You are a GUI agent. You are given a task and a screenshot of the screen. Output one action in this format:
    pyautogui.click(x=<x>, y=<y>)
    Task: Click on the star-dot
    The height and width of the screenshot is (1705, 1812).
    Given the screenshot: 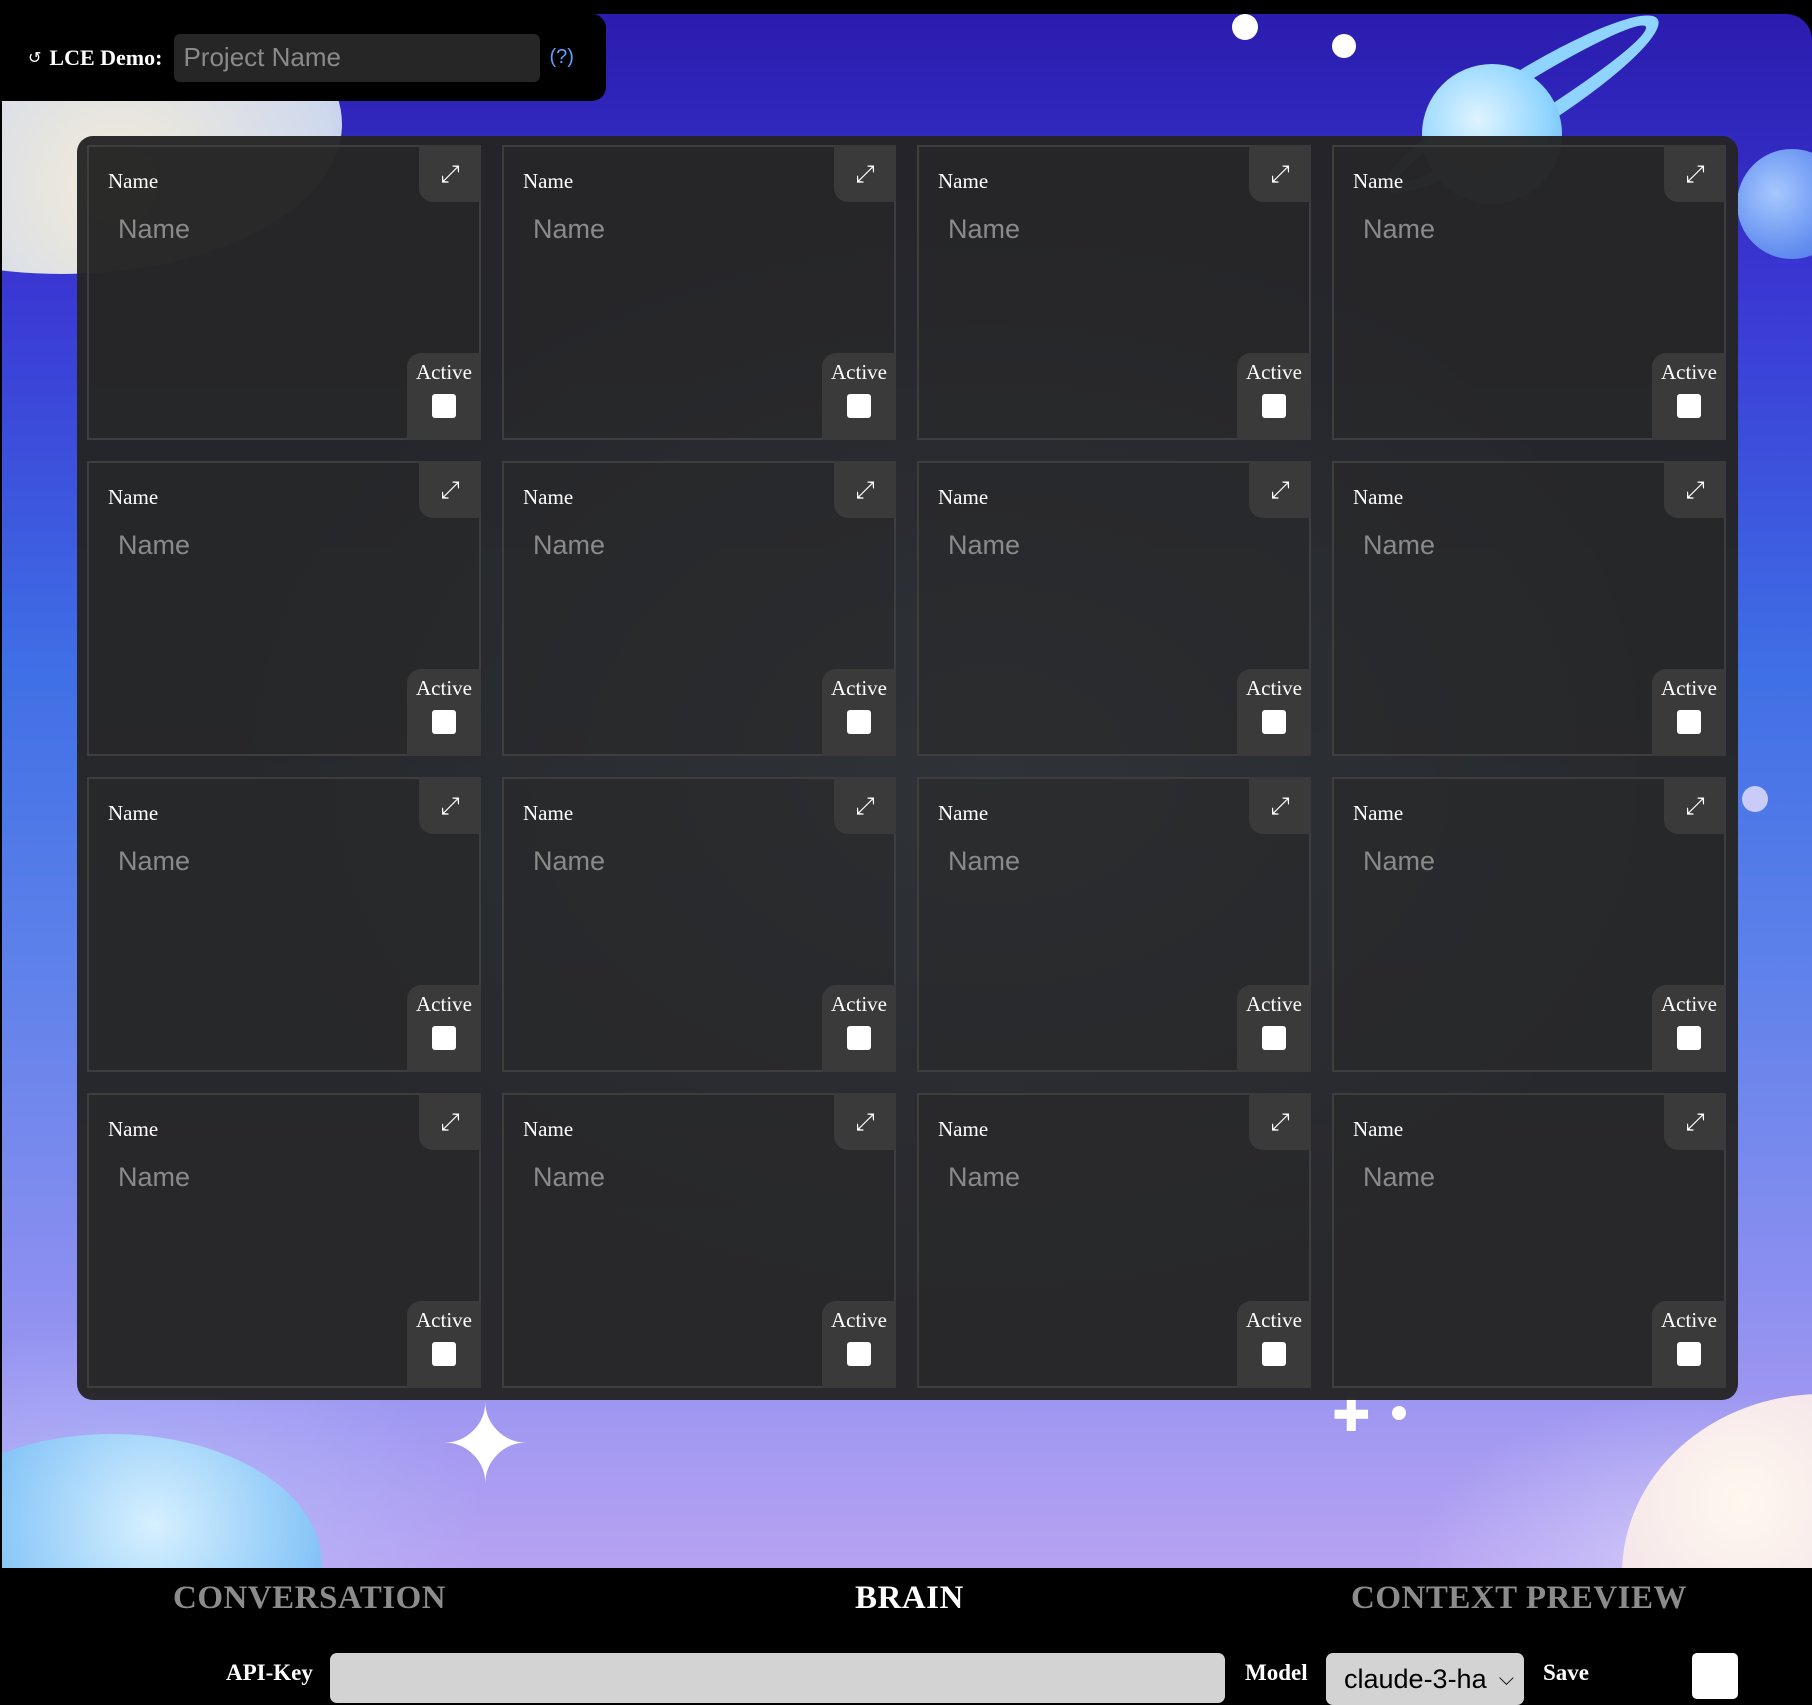 What is the action you would take?
    pyautogui.click(x=1344, y=46)
    